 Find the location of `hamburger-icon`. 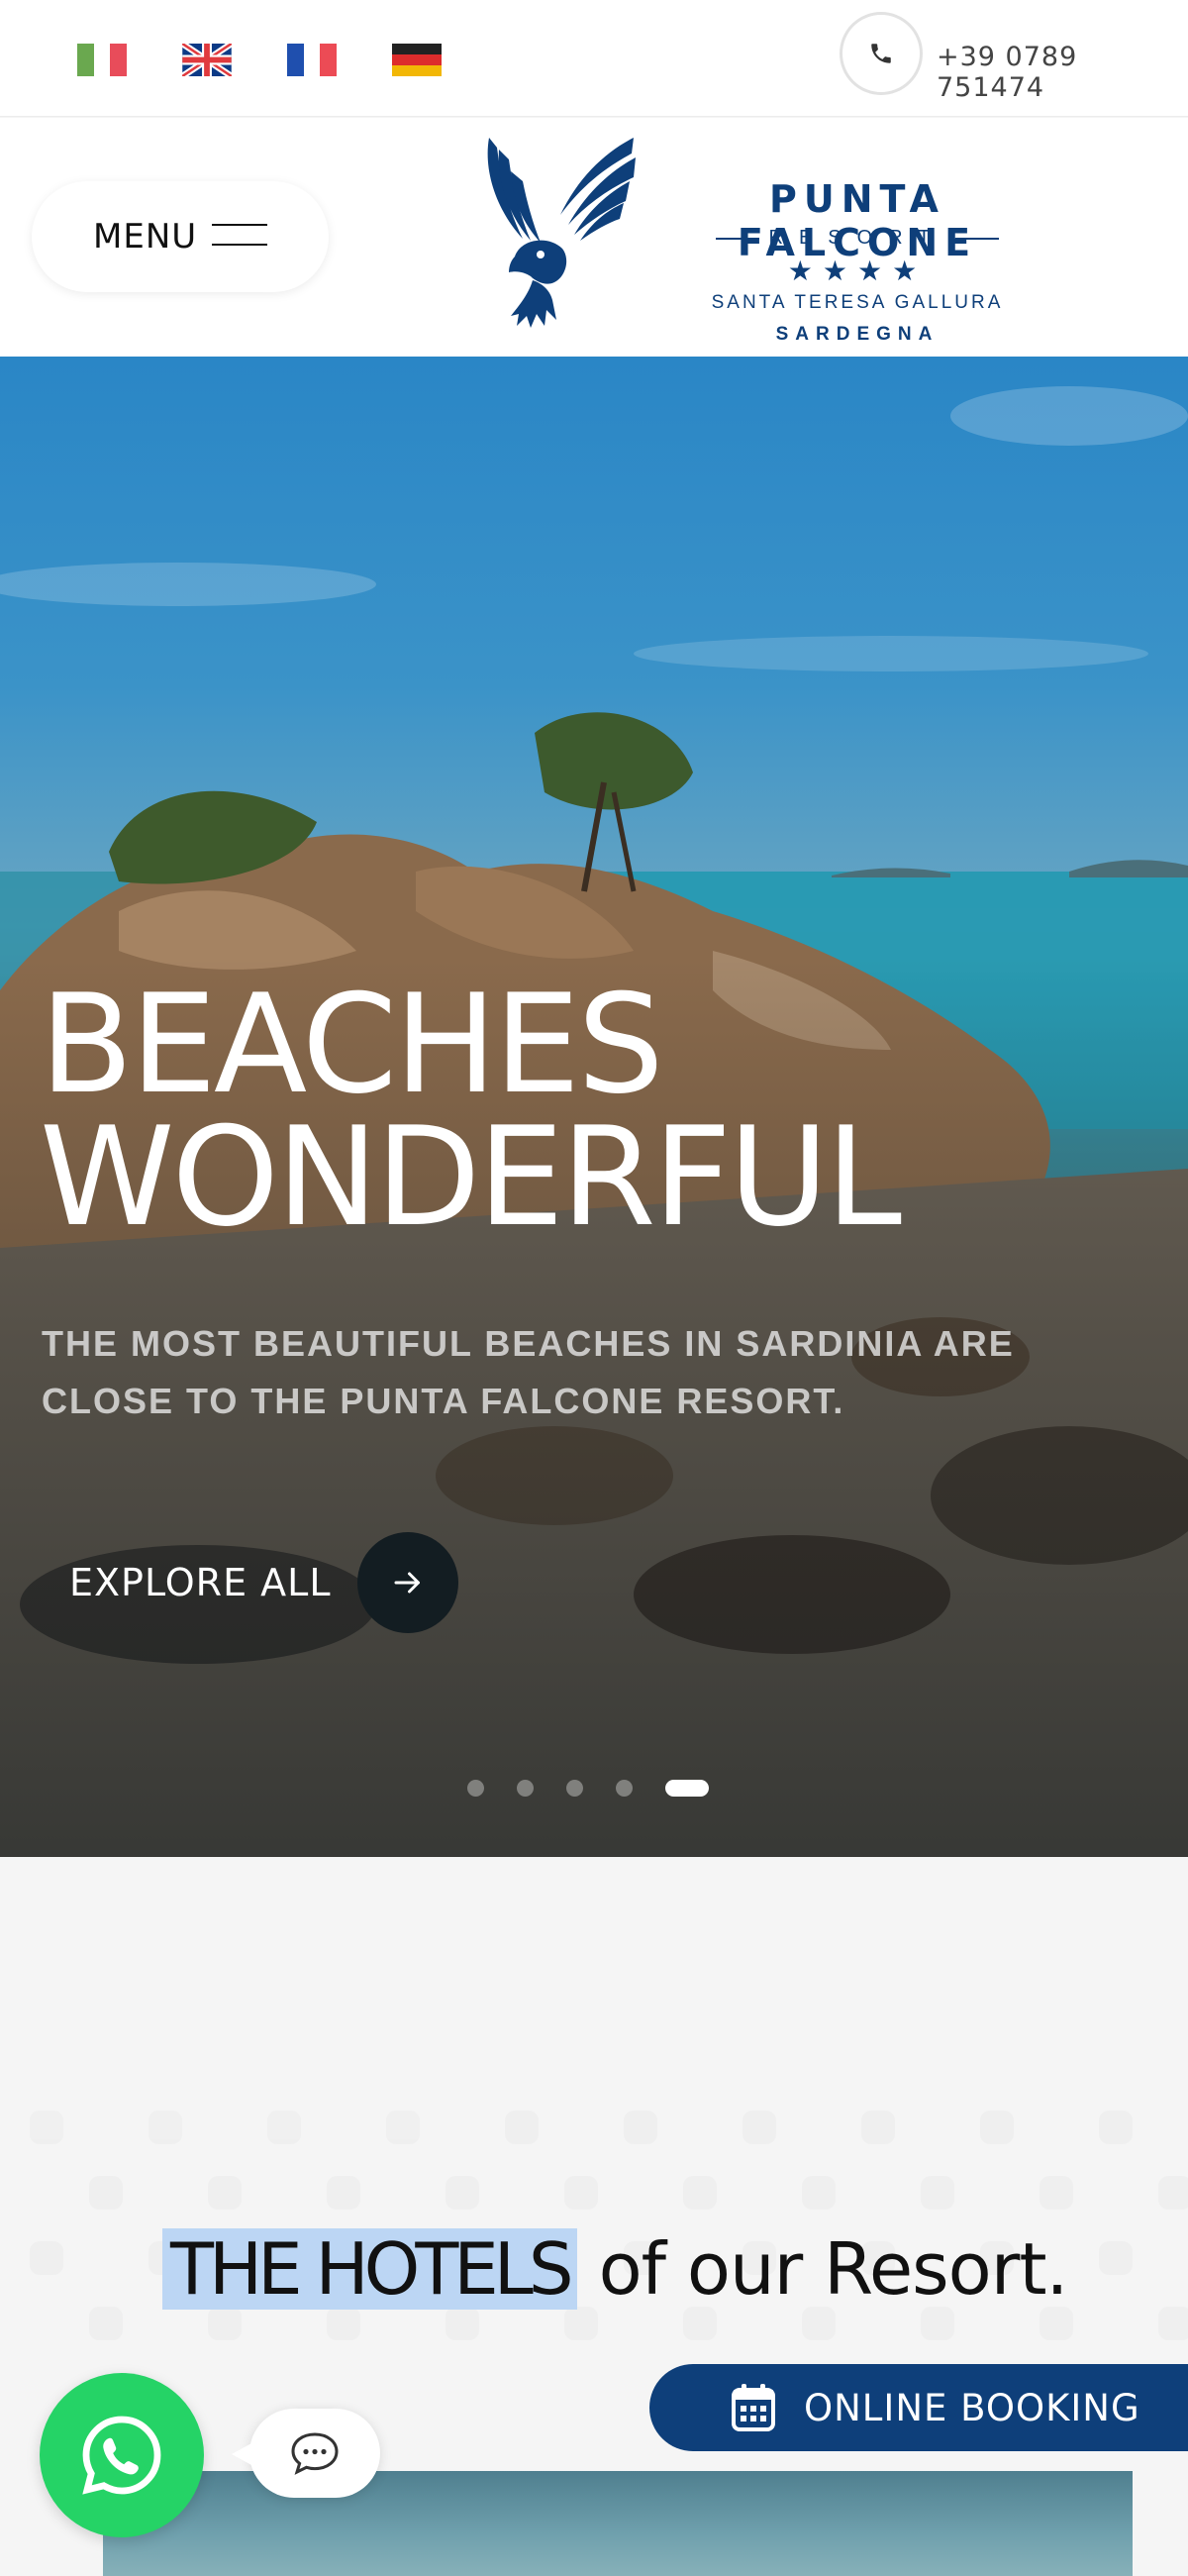

hamburger-icon is located at coordinates (240, 236).